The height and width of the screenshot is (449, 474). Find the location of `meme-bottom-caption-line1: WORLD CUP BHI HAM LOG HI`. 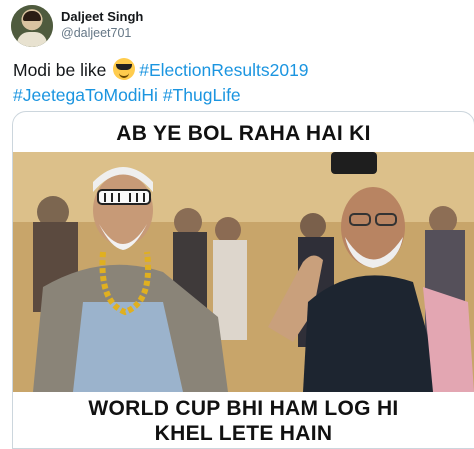

meme-bottom-caption-line1: WORLD CUP BHI HAM LOG HI is located at coordinates (243, 408).